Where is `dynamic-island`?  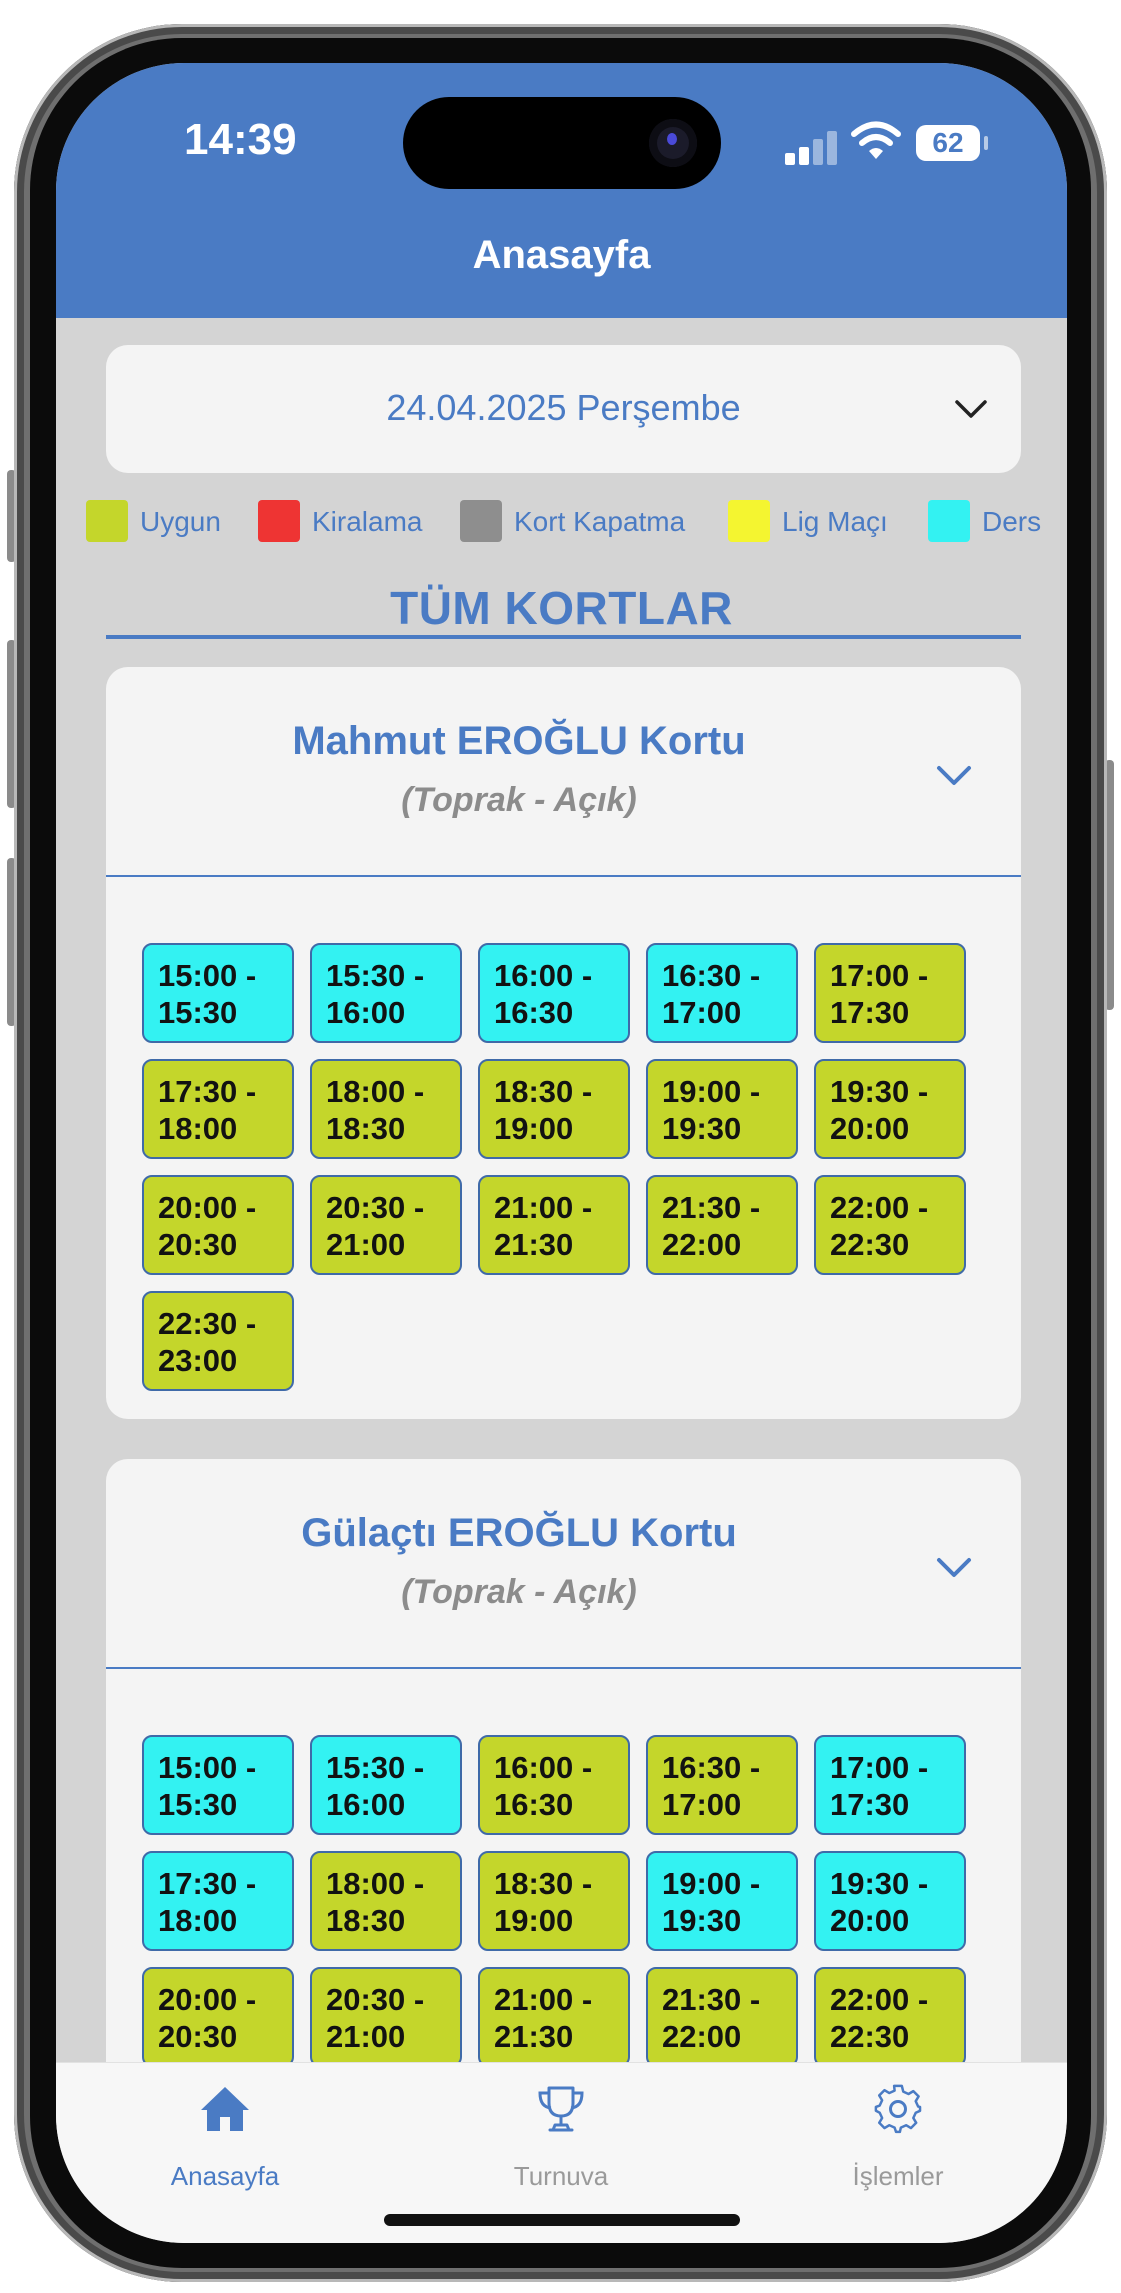
dynamic-island is located at coordinates (562, 143).